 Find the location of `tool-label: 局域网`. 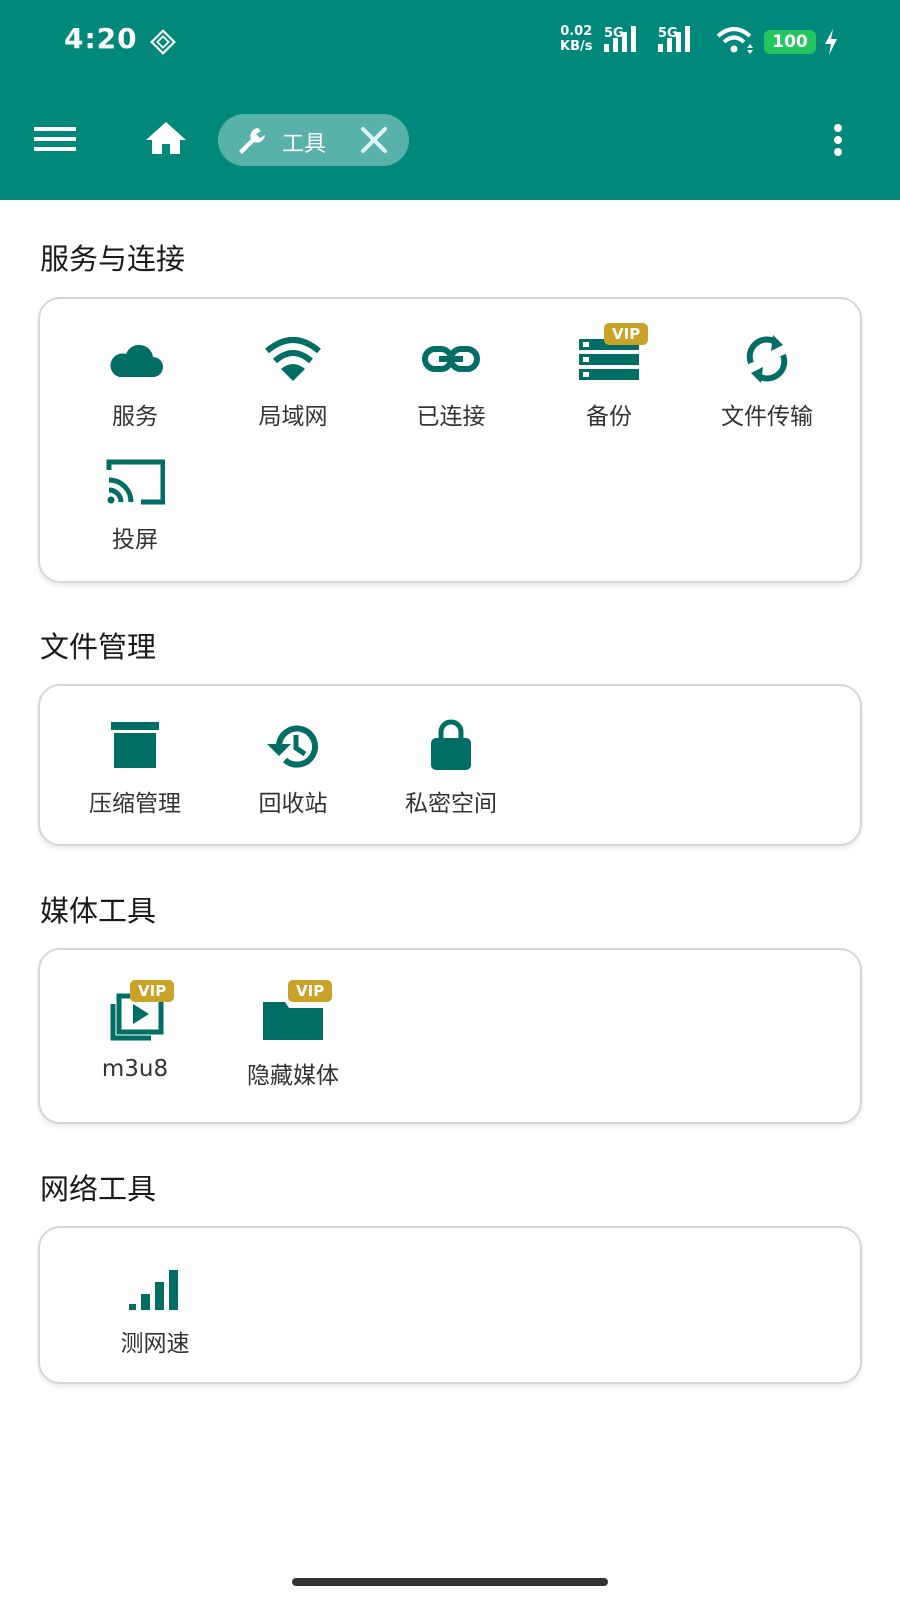

tool-label: 局域网 is located at coordinates (293, 417).